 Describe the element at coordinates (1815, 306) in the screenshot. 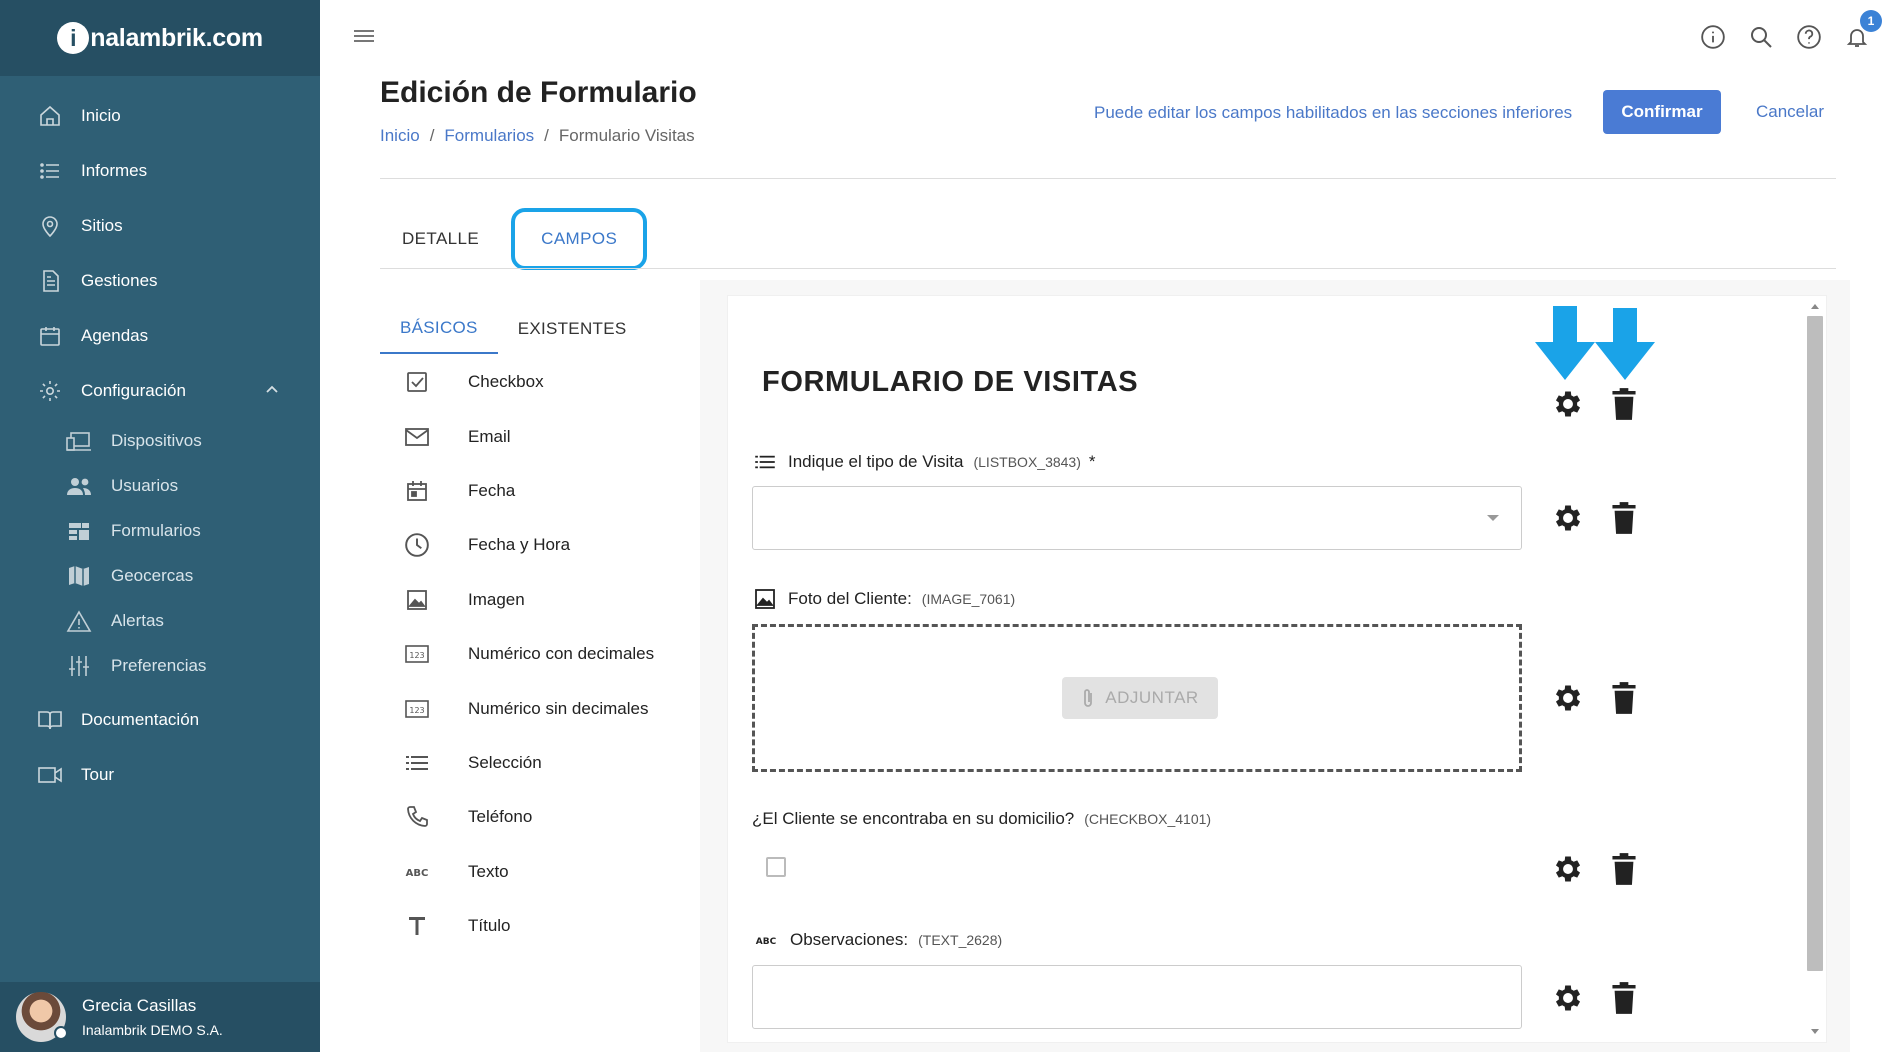

I see `scroll-up-icon` at that location.